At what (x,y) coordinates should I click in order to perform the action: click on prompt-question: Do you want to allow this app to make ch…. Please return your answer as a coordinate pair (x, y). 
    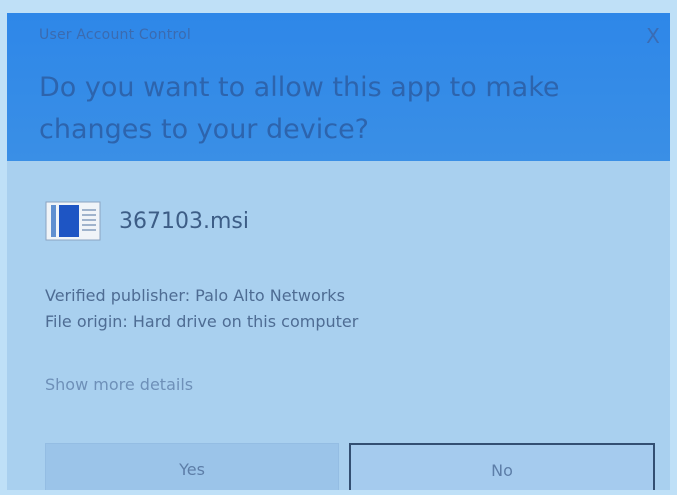
    Looking at the image, I should click on (299, 108).